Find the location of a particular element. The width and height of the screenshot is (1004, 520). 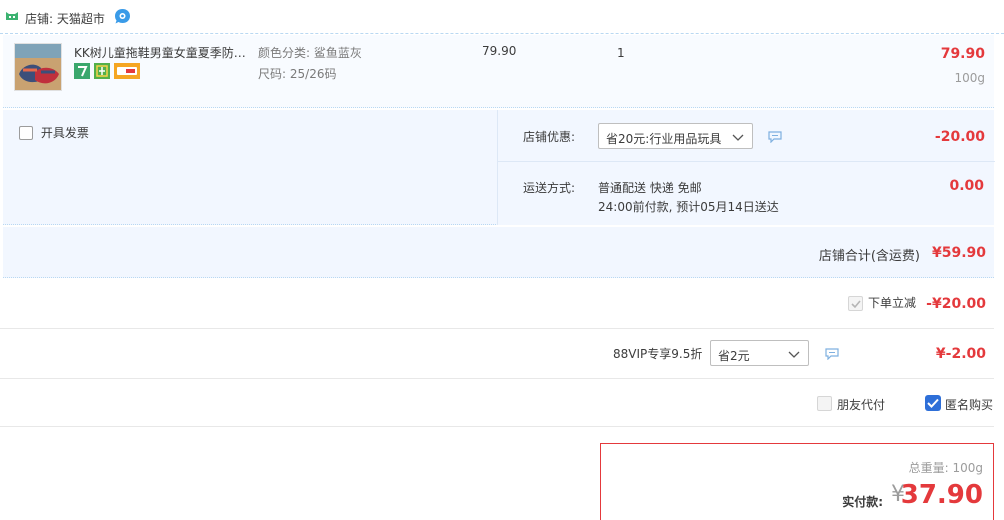

shop-discount-row: 店铺优惠: 省20元:行业用品玩具 -20.00 is located at coordinates (746, 136).